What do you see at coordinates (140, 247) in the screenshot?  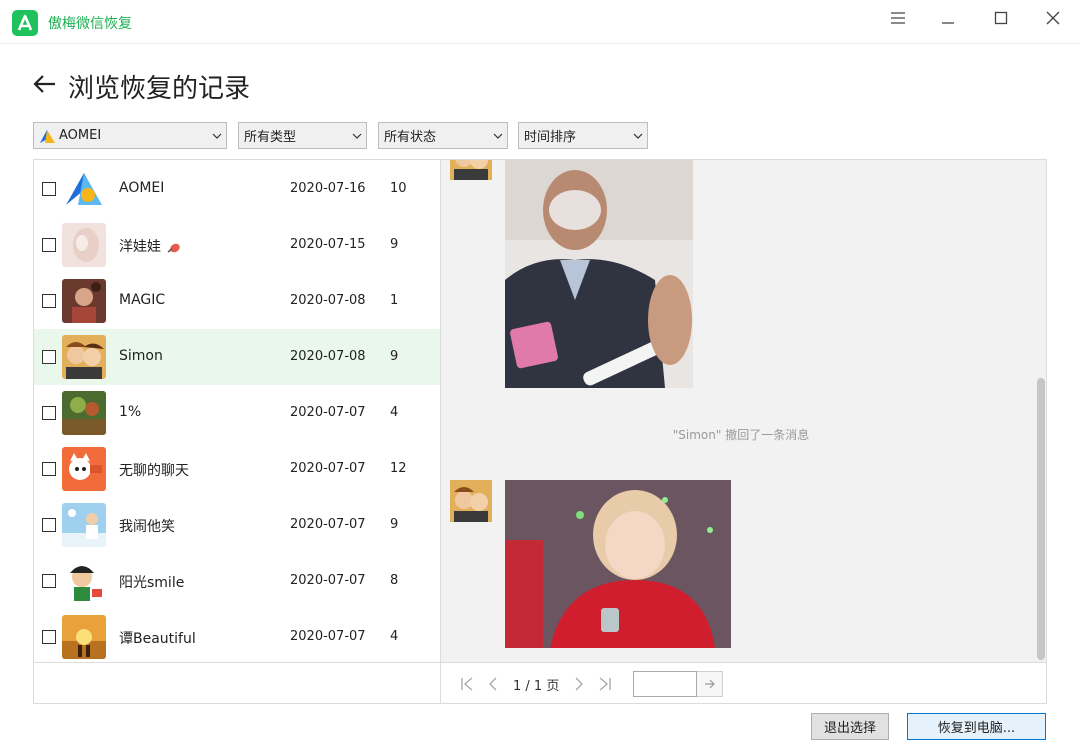 I see `contact-name-text: 洋娃娃` at bounding box center [140, 247].